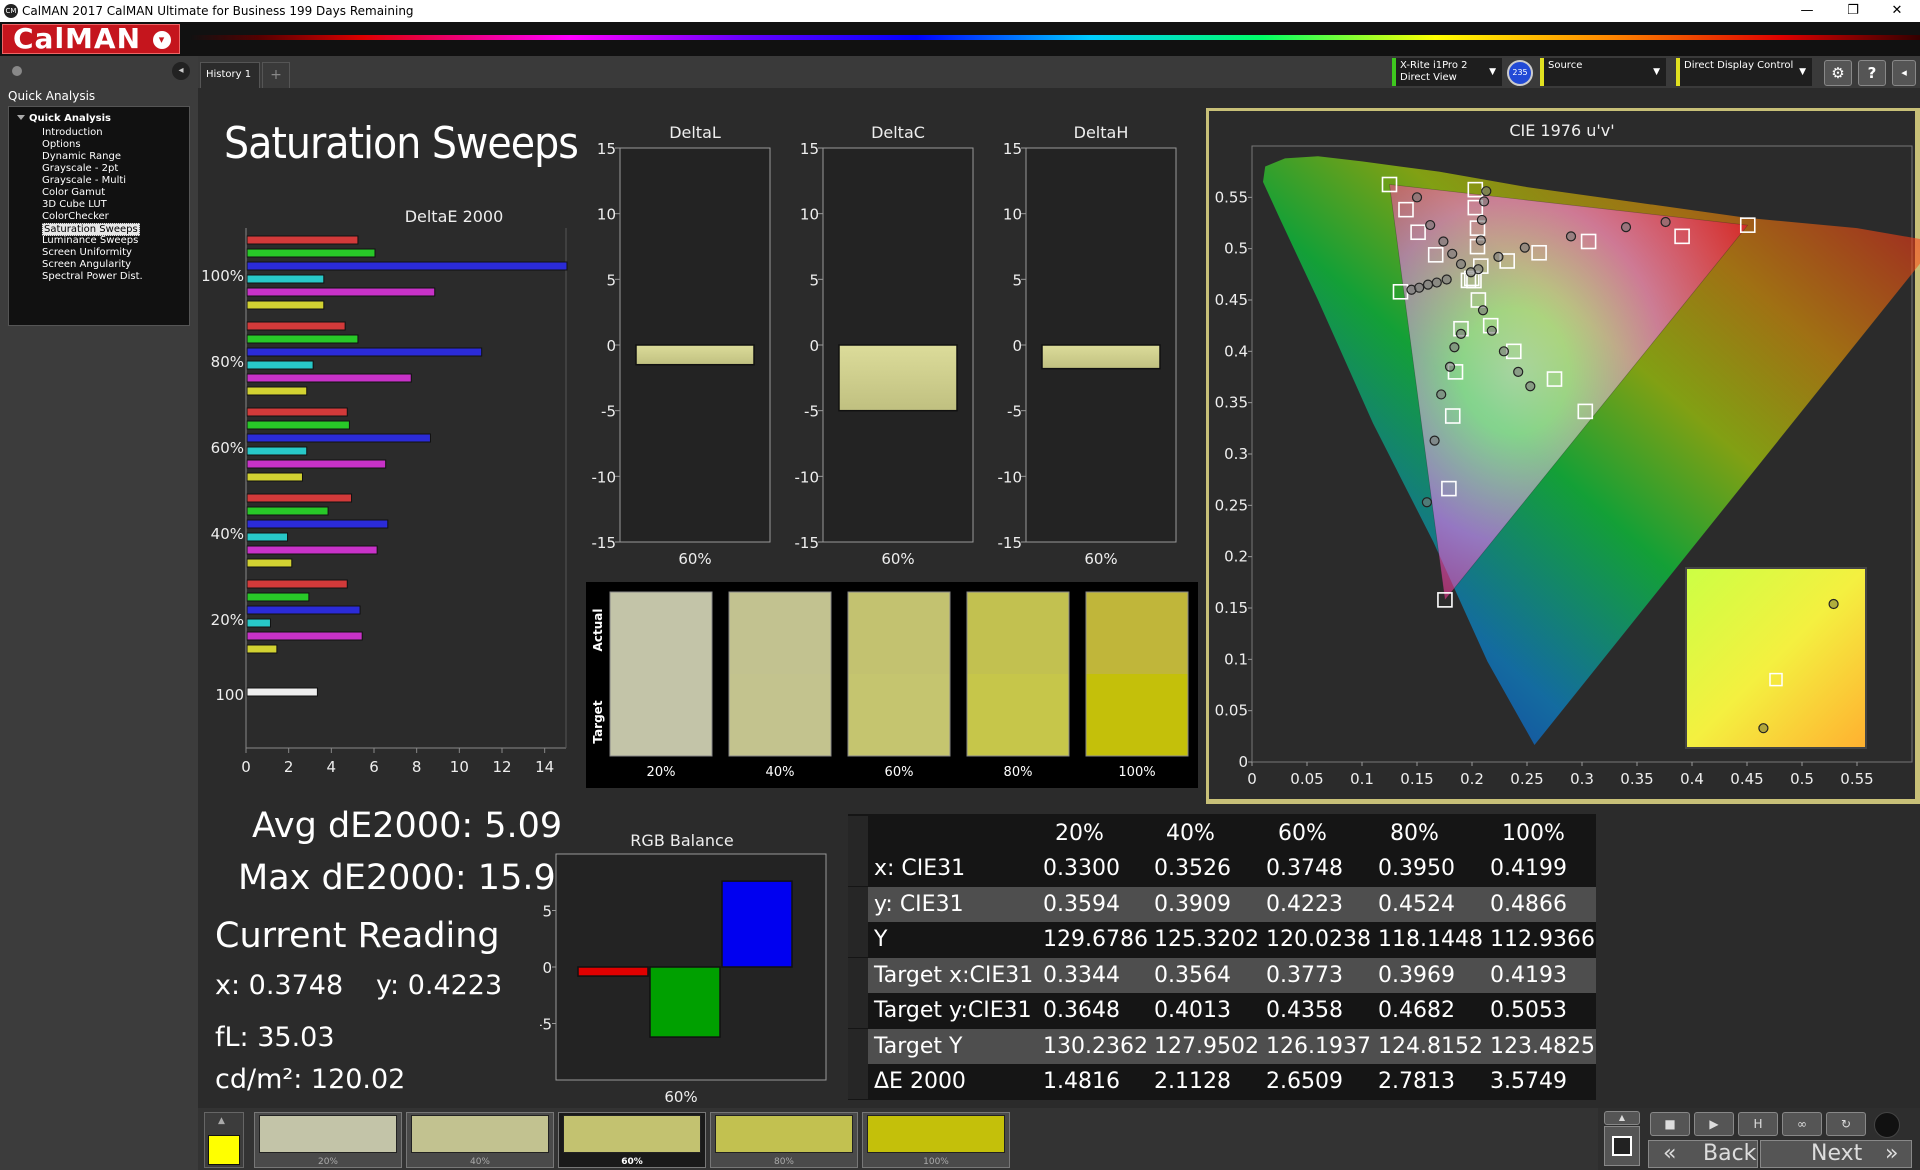 This screenshot has width=1920, height=1170. What do you see at coordinates (1231, 505) in the screenshot?
I see `cie-y-tick-label: 0.25` at bounding box center [1231, 505].